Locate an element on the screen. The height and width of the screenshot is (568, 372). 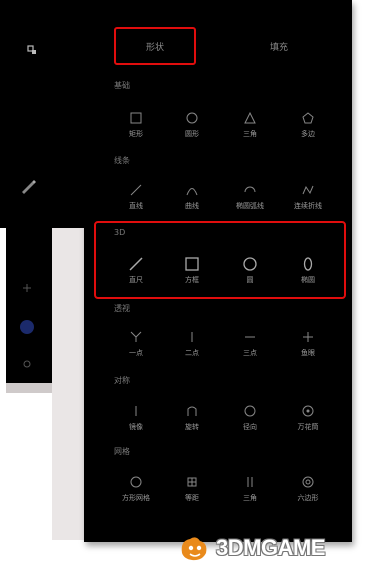
tab-fill: 填充 is located at coordinates (279, 46).